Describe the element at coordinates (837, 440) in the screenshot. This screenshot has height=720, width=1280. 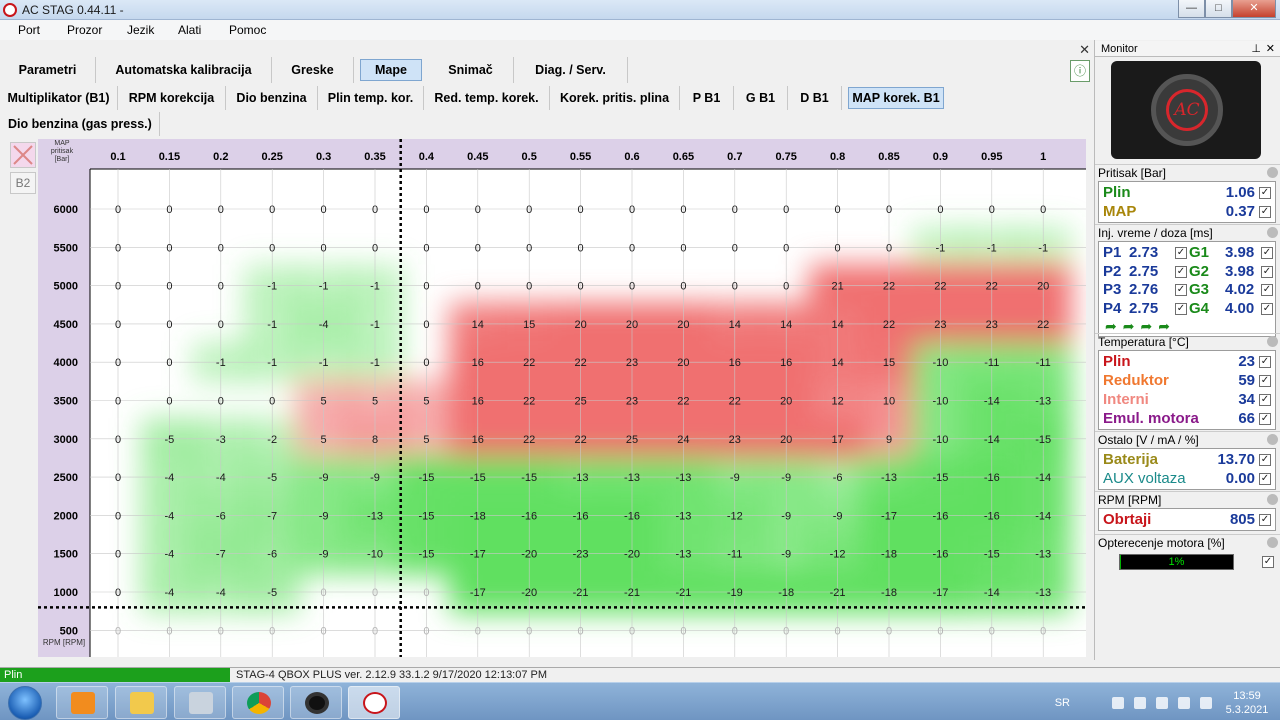
I see `map-cell-value: 17` at that location.